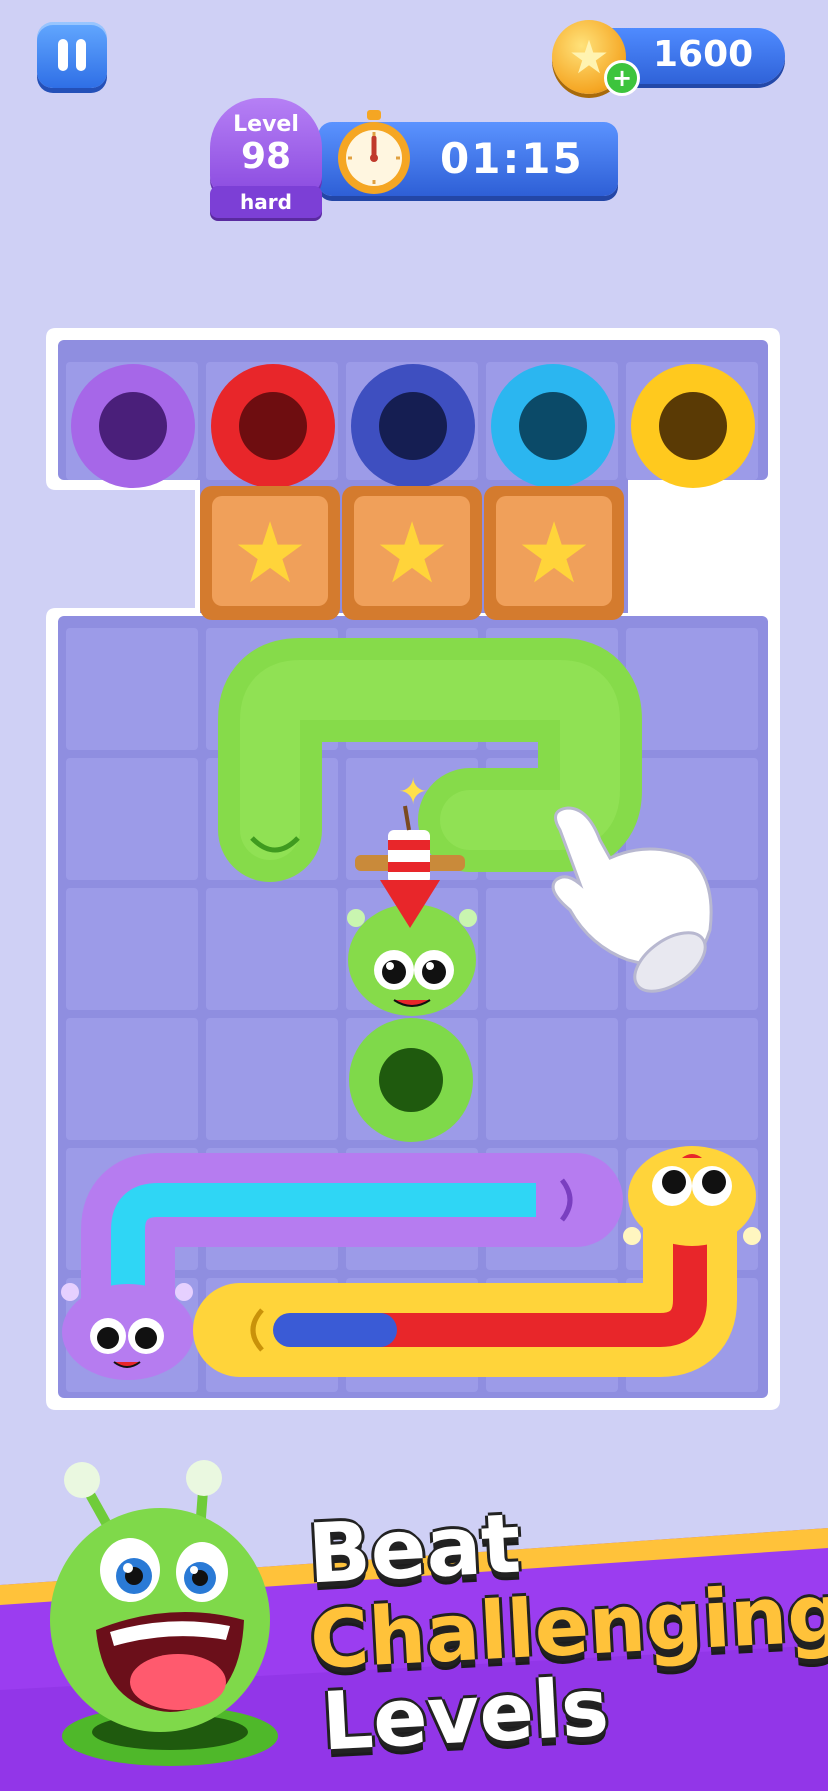  I want to click on star-crate-3: ★, so click(554, 553).